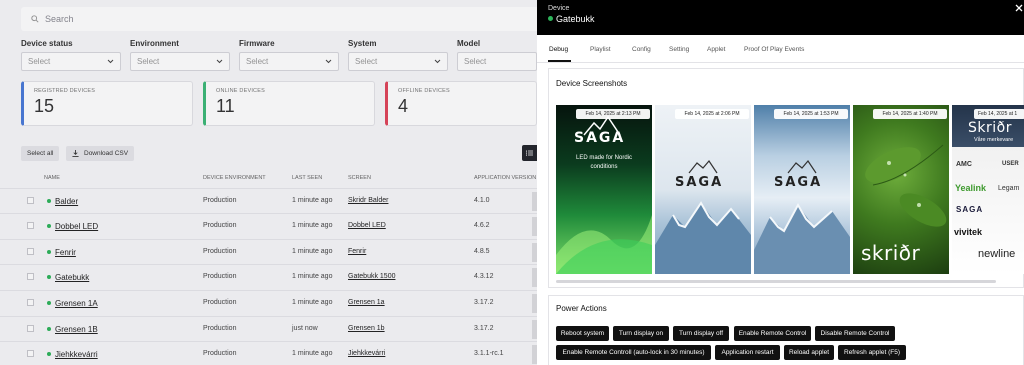  Describe the element at coordinates (366, 302) in the screenshot. I see `screen-link: Grensen 1a` at that location.